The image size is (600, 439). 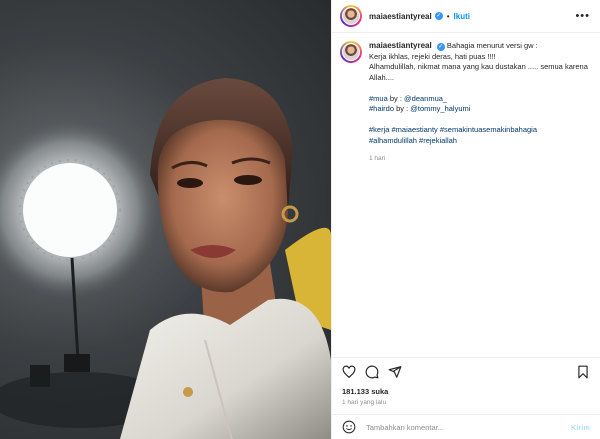 I want to click on action-bar, so click(x=466, y=371).